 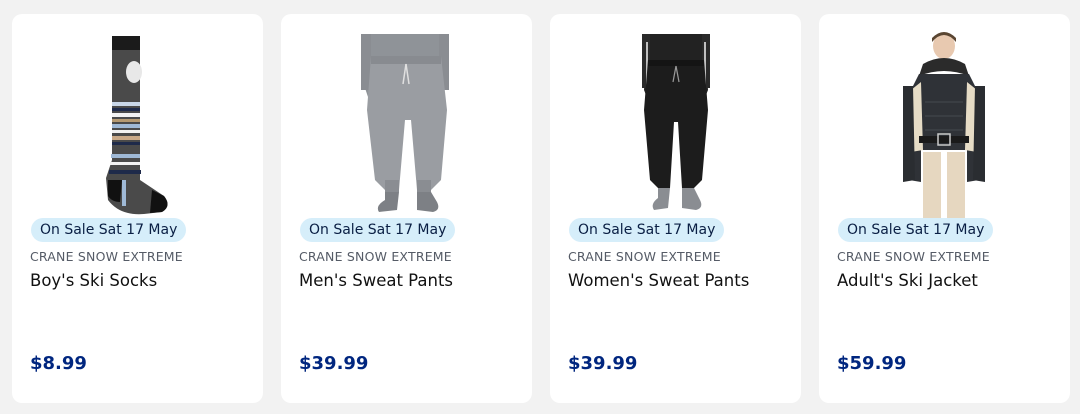 What do you see at coordinates (58, 363) in the screenshot?
I see `product-price: $8.99` at bounding box center [58, 363].